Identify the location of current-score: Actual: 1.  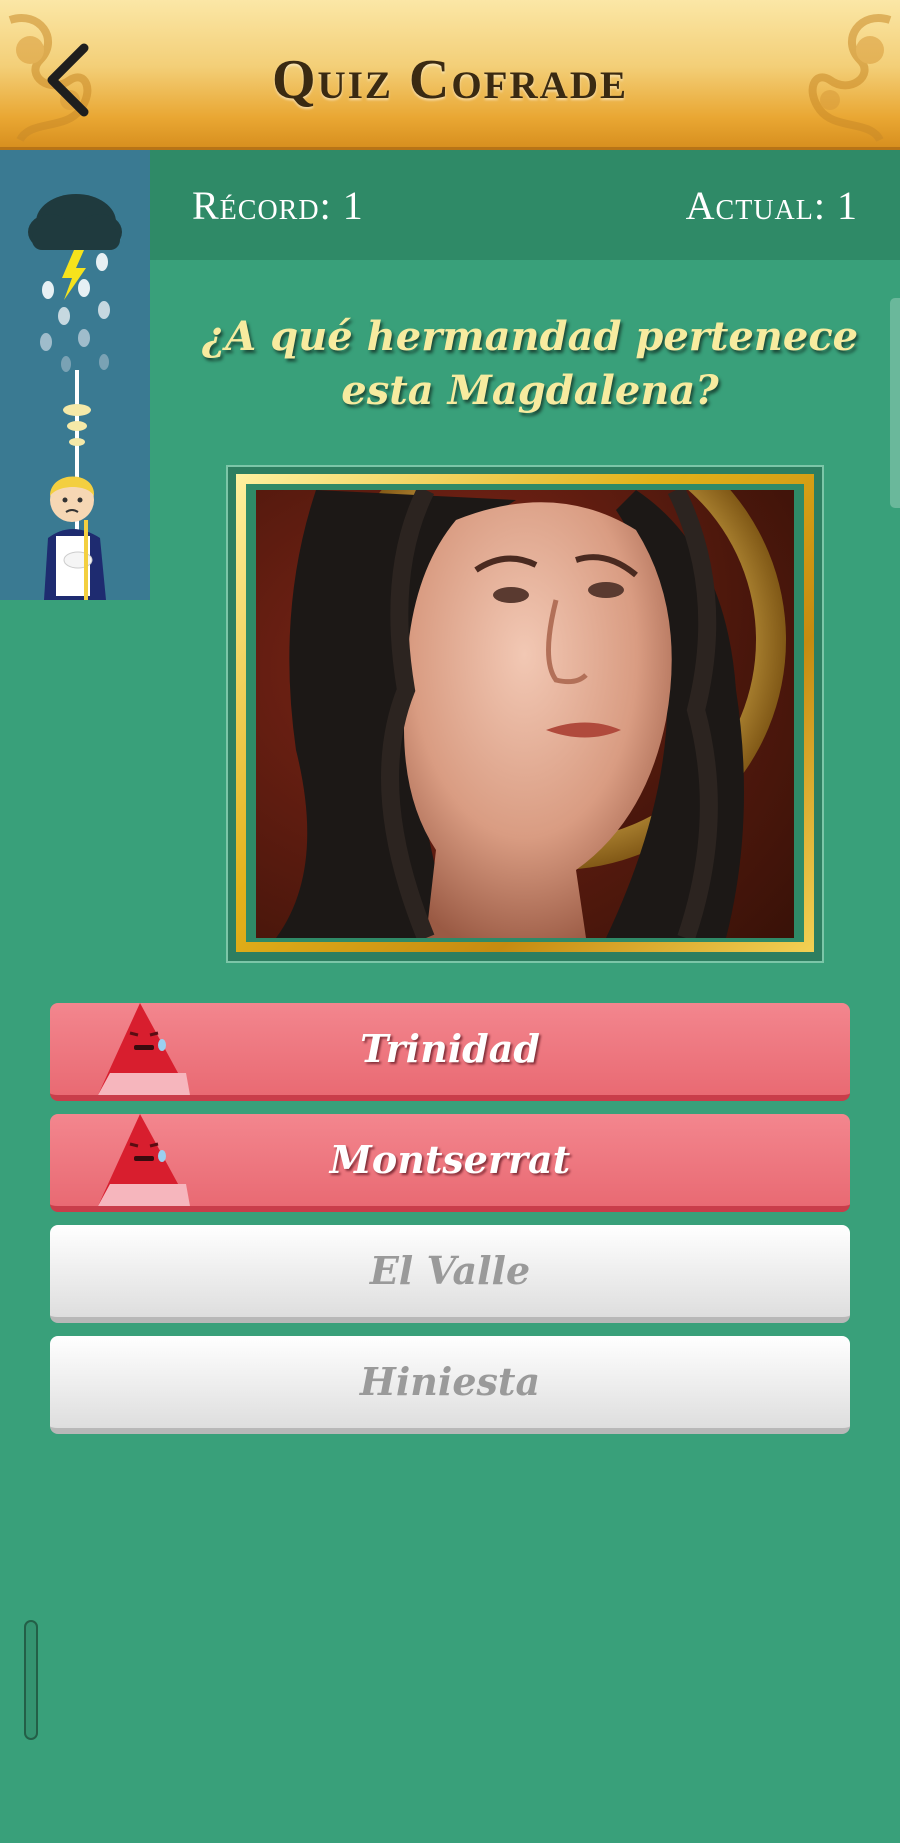
(771, 205).